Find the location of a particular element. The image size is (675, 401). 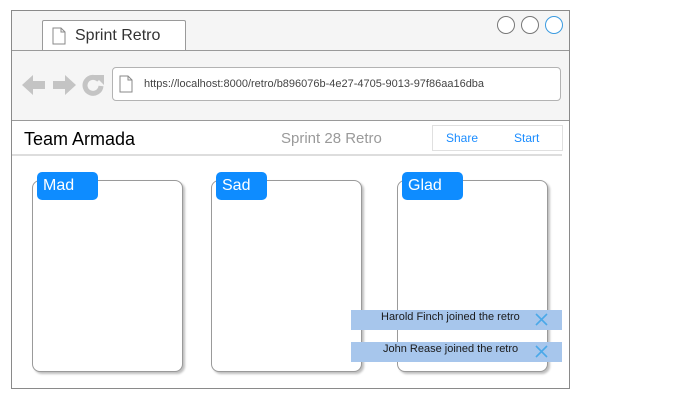

column-mad is located at coordinates (107, 276).